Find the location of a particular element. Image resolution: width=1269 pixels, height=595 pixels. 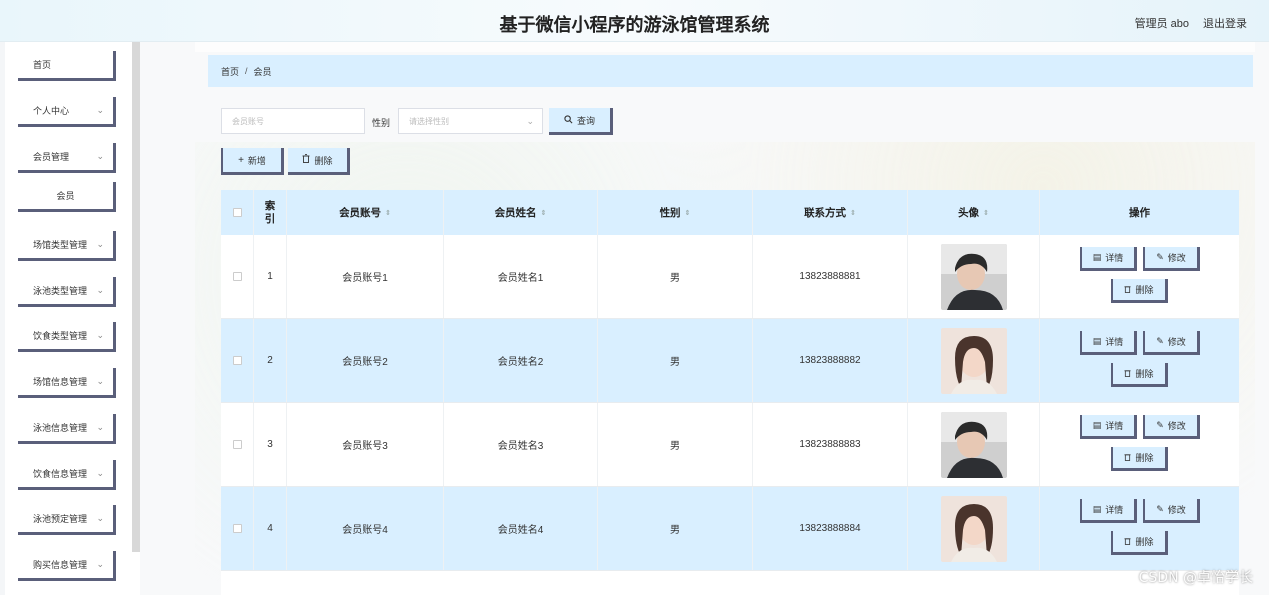

table-header: 索引 会员账号 ⇕ 会员姓名 ⇕ 性别 ⇕ 联系方式 ⇕ 头像 ⇕ 操作 is located at coordinates (730, 212).